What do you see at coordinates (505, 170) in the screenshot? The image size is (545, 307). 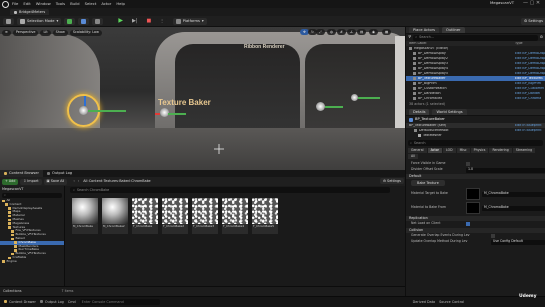 I see `prop-value: 1.0` at bounding box center [505, 170].